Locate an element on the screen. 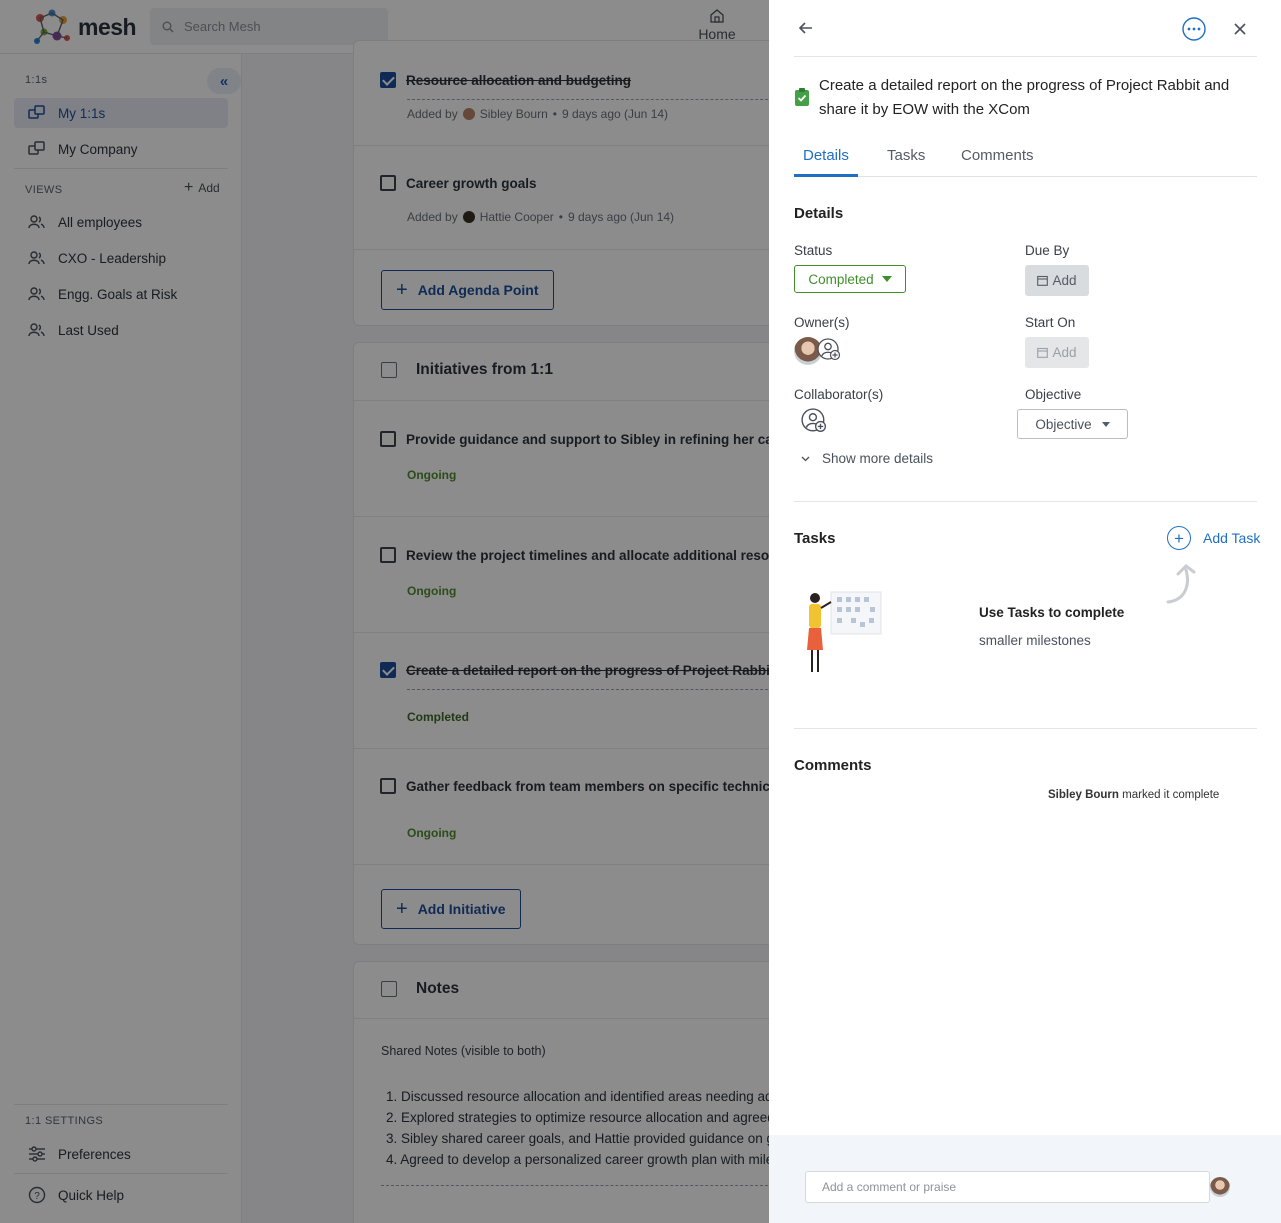 Image resolution: width=1281 pixels, height=1223 pixels. active-tab-indicator is located at coordinates (826, 175).